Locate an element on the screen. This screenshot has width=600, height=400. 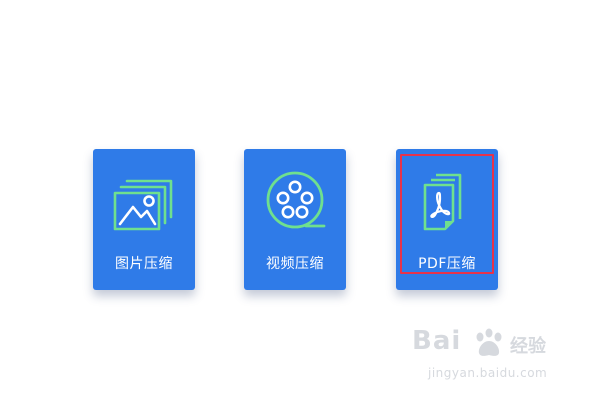
film-reel-icon is located at coordinates (295, 202).